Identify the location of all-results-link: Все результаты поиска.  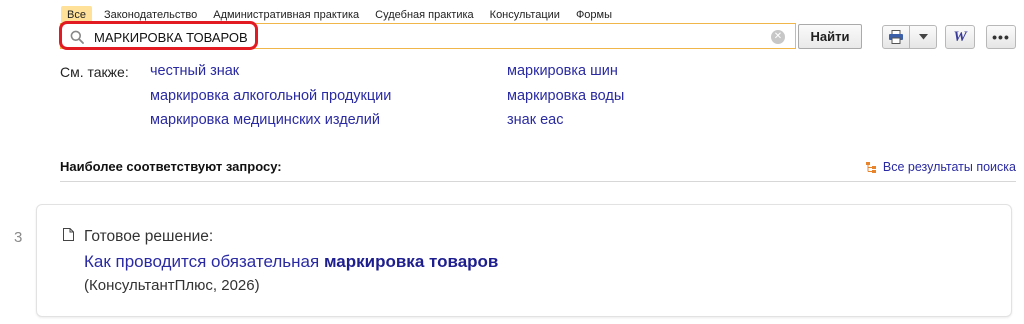
(940, 167).